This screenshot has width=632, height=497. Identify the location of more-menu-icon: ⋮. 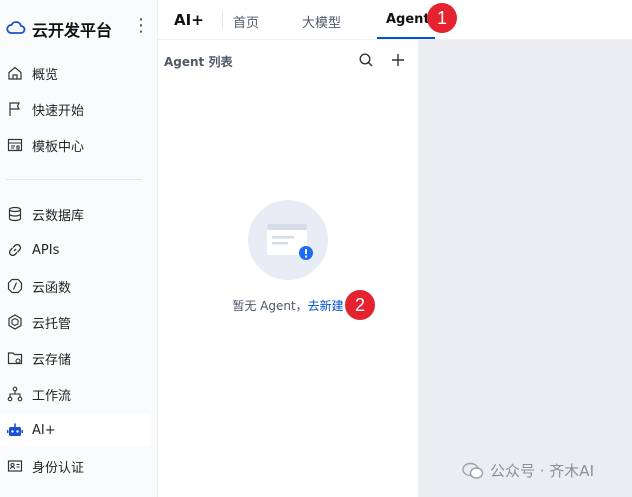
(141, 27).